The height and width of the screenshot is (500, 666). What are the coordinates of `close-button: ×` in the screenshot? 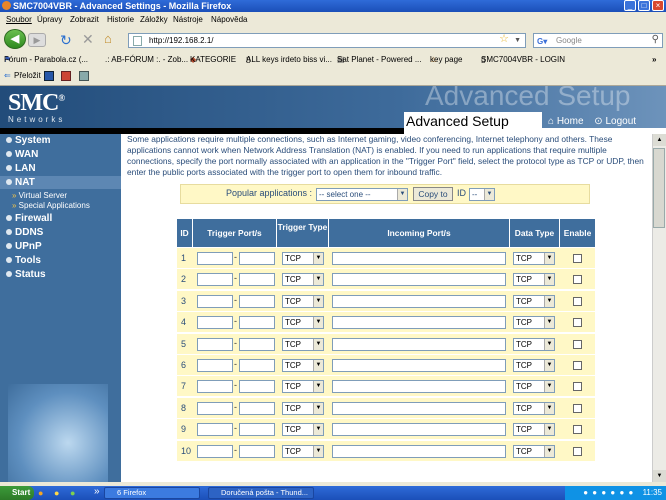 It's located at (658, 5).